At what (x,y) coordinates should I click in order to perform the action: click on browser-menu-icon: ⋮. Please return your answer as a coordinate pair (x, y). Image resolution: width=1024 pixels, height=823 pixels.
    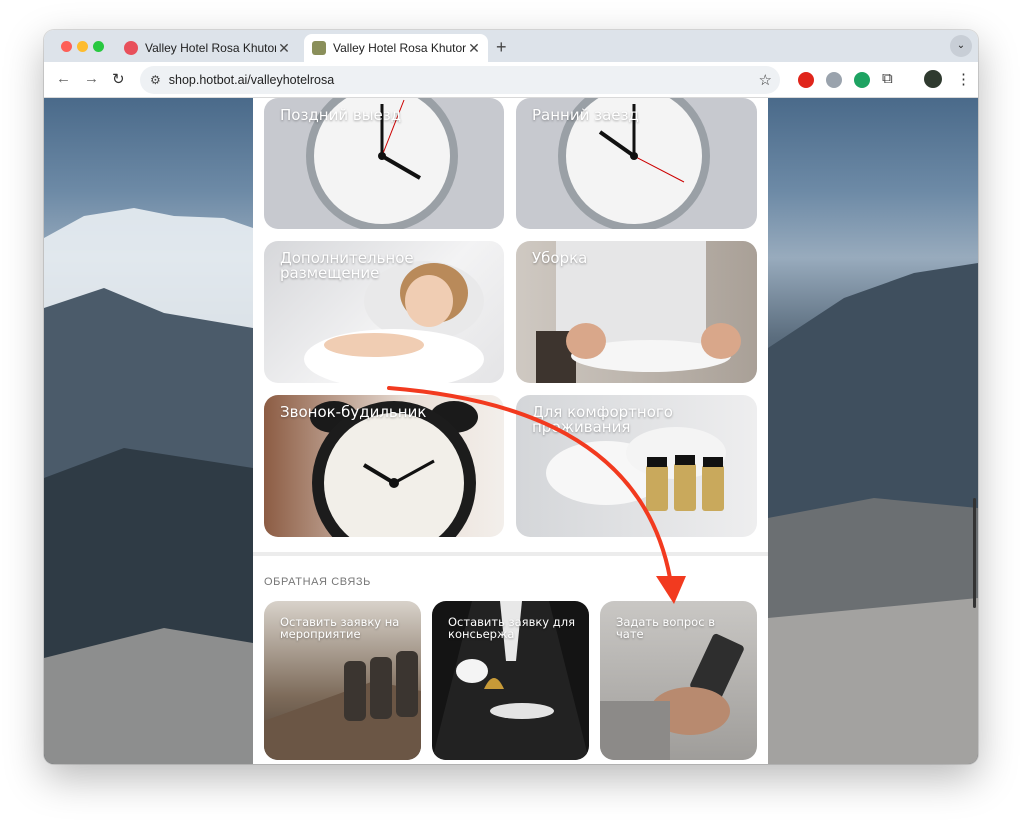
    Looking at the image, I should click on (963, 79).